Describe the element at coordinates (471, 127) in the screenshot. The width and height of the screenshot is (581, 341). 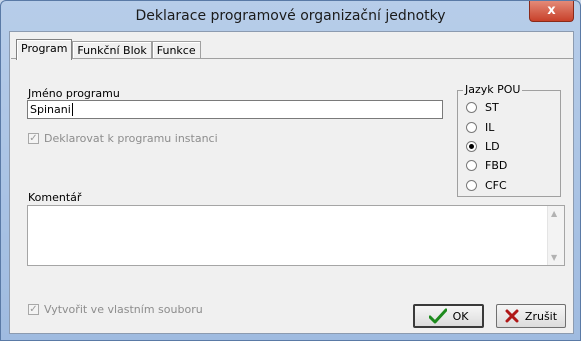
I see `radio-il-indicator` at that location.